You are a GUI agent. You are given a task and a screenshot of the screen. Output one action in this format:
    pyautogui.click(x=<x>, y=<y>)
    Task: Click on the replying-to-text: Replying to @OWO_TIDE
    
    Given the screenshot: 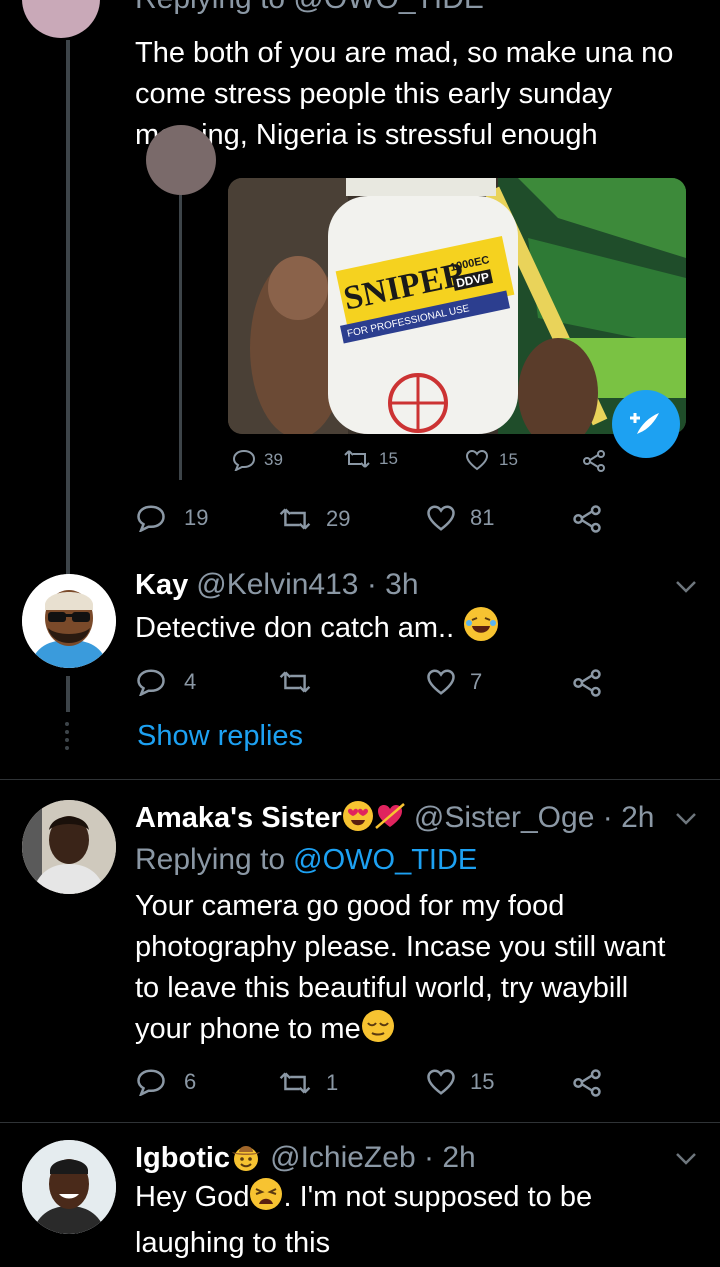 What is the action you would take?
    pyautogui.click(x=309, y=7)
    